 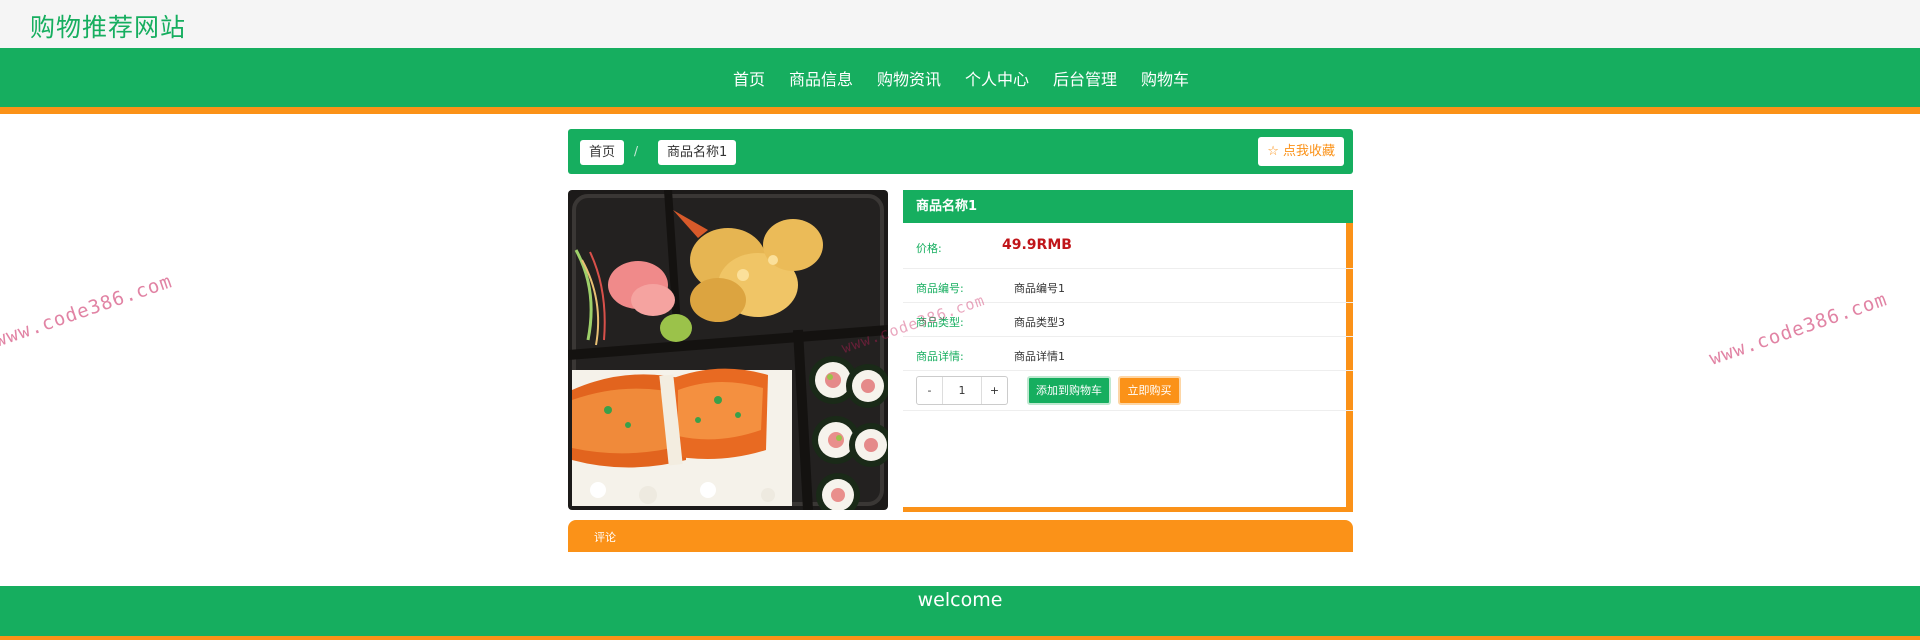 I want to click on comment-label: 评论, so click(x=605, y=537).